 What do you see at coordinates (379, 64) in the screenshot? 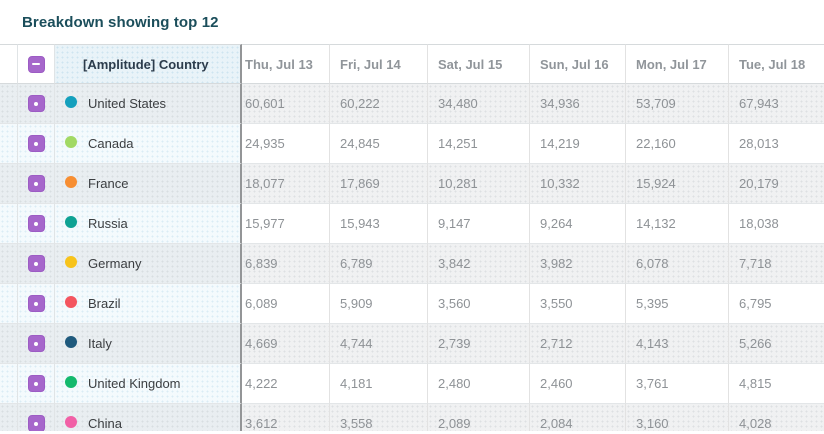
I see `column-header-day-1: Fri, Jul 14` at bounding box center [379, 64].